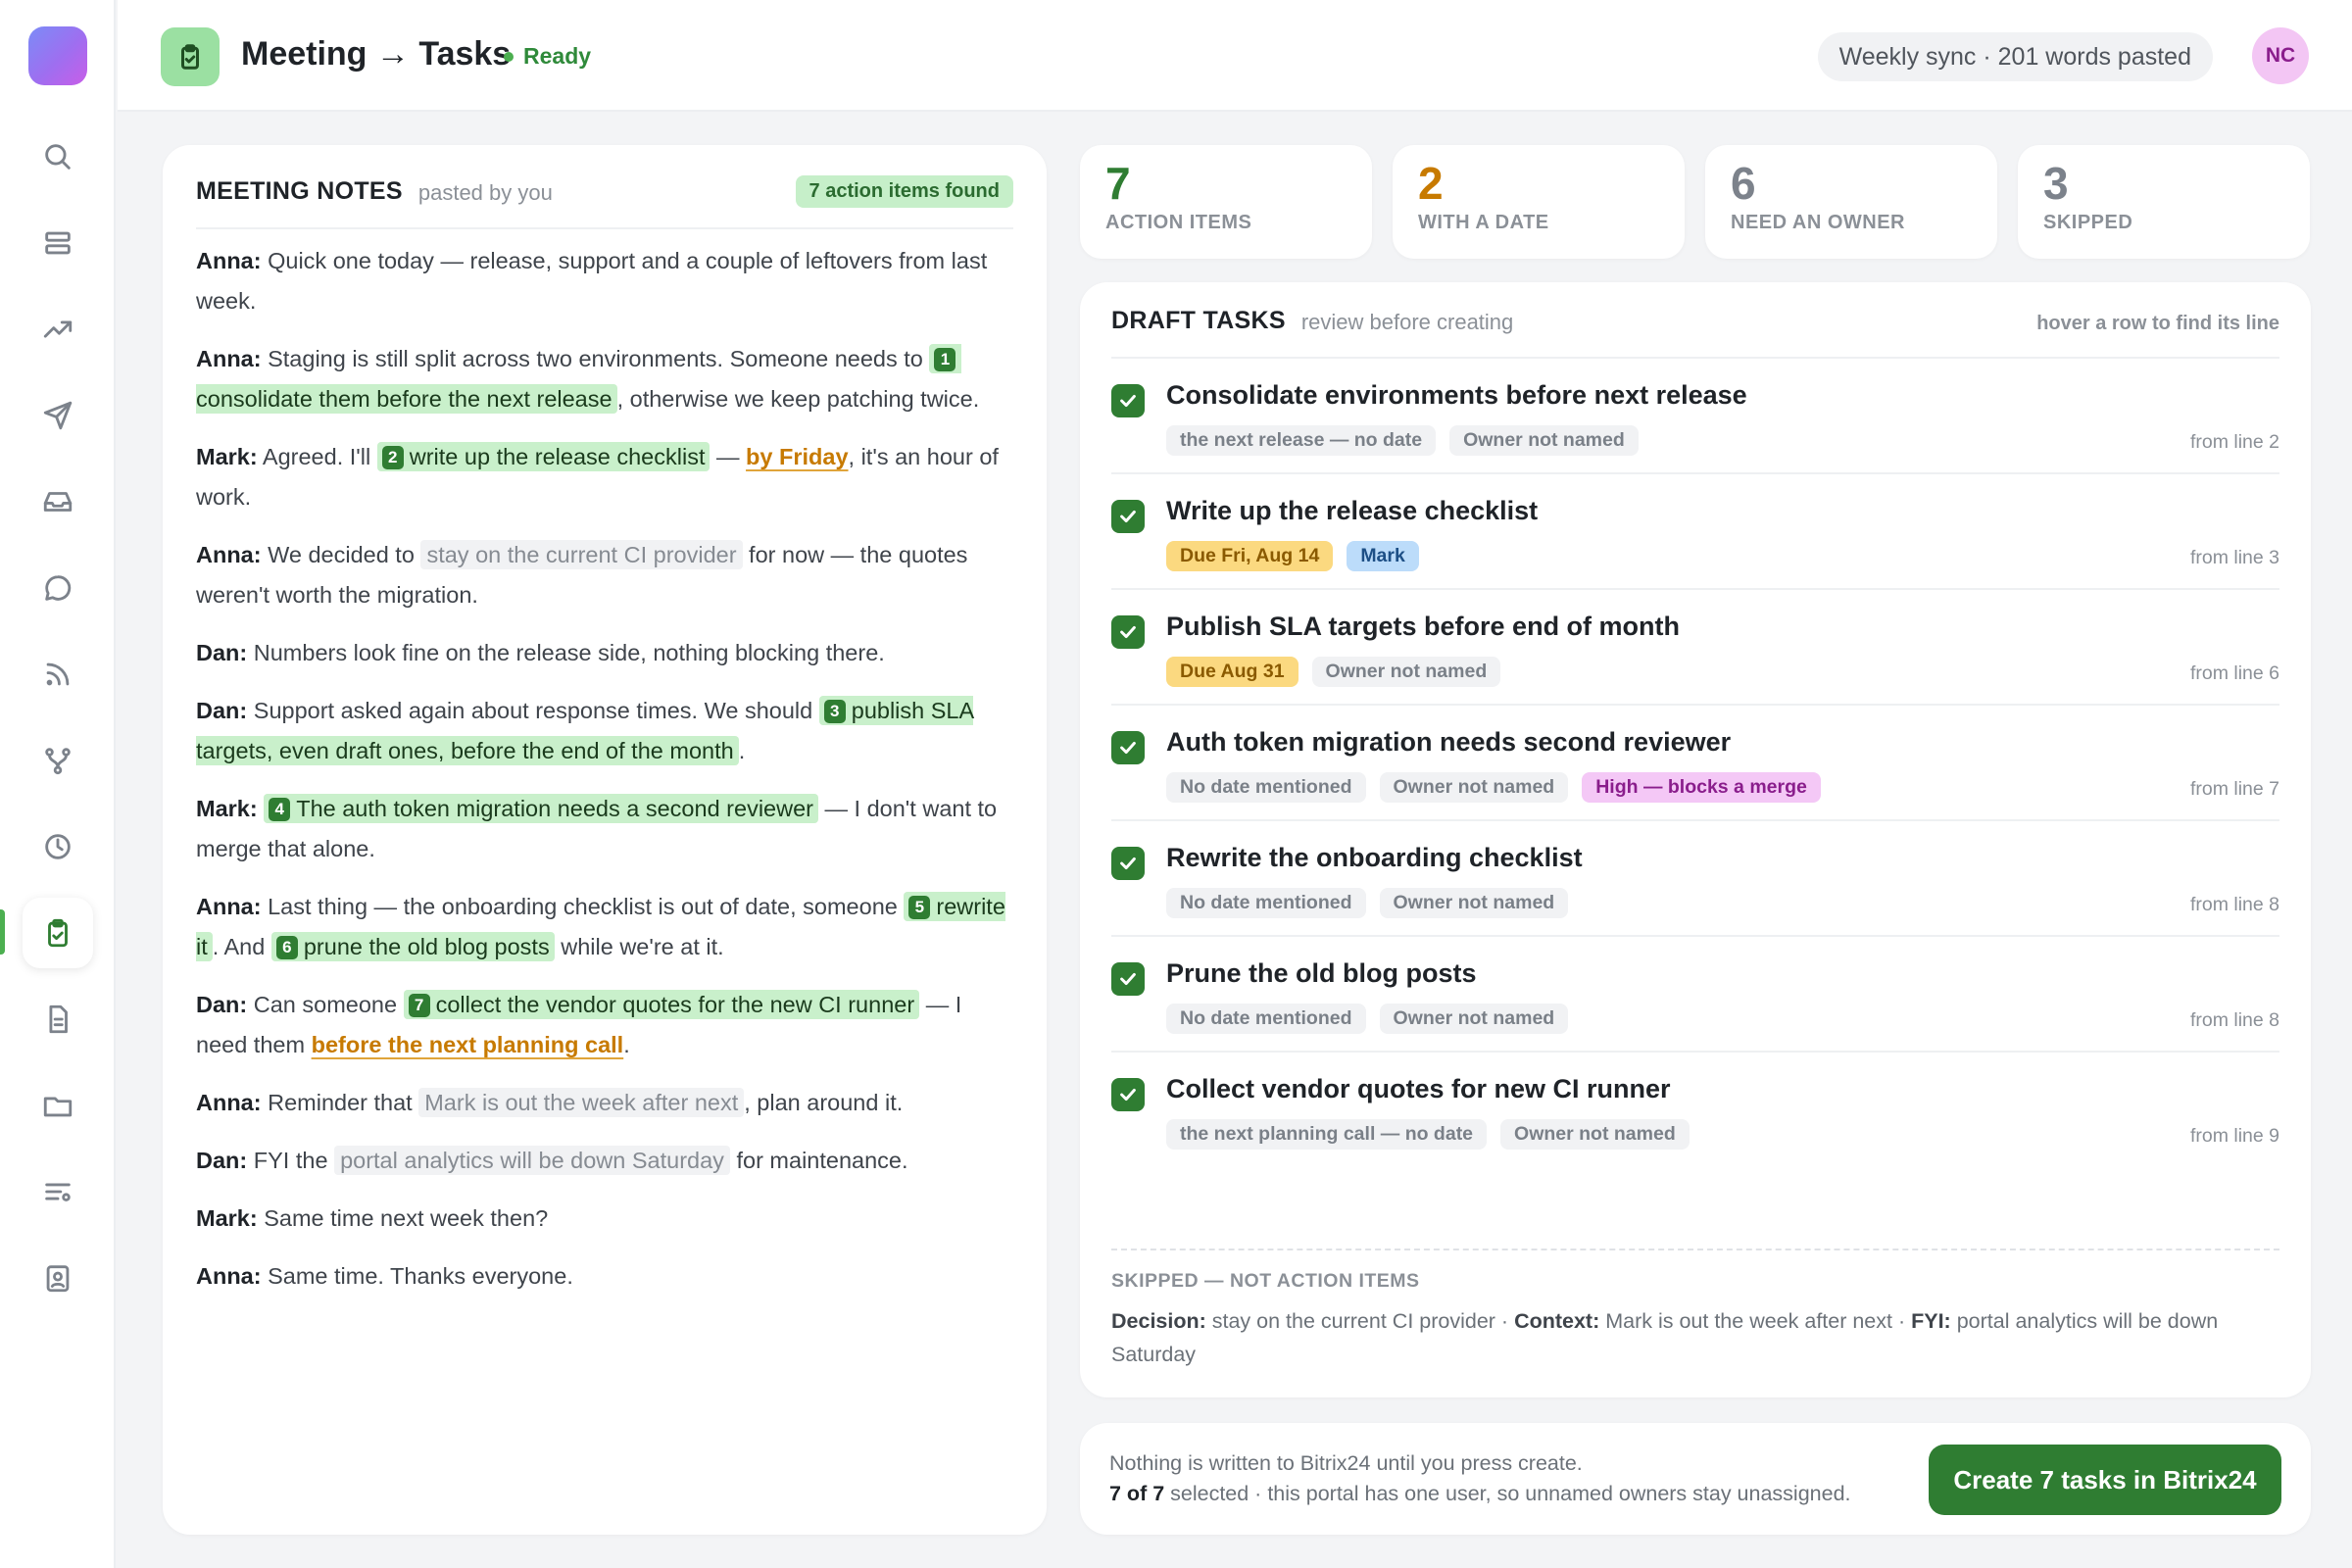  I want to click on stat-value: 6, so click(1743, 183).